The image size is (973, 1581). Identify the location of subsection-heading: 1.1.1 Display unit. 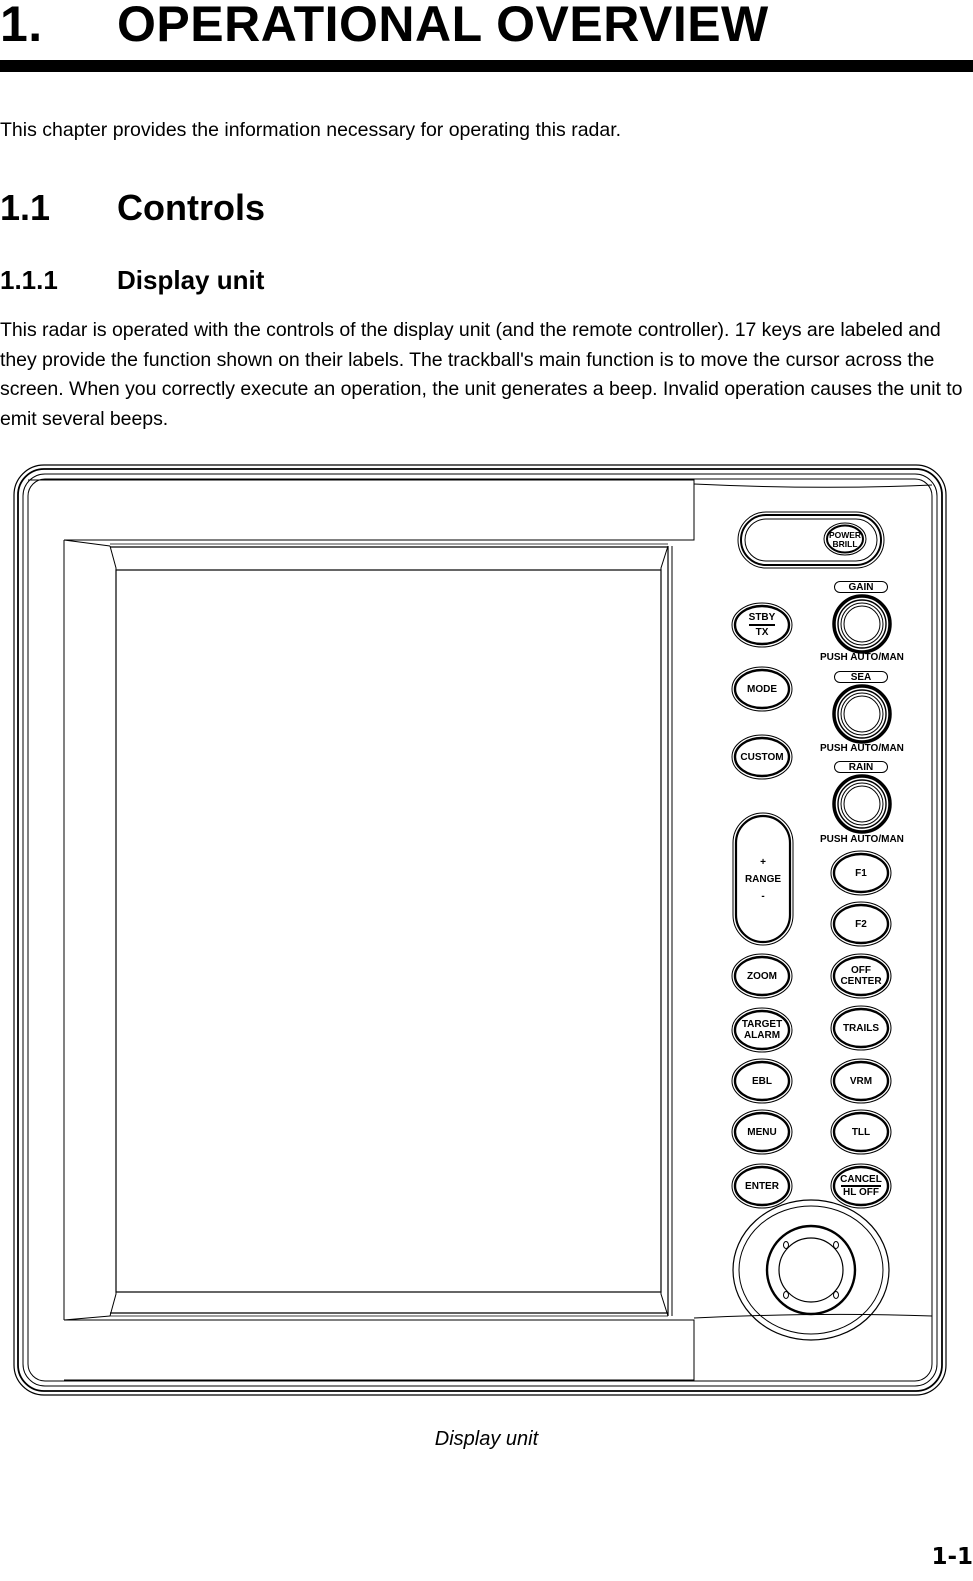
(132, 280).